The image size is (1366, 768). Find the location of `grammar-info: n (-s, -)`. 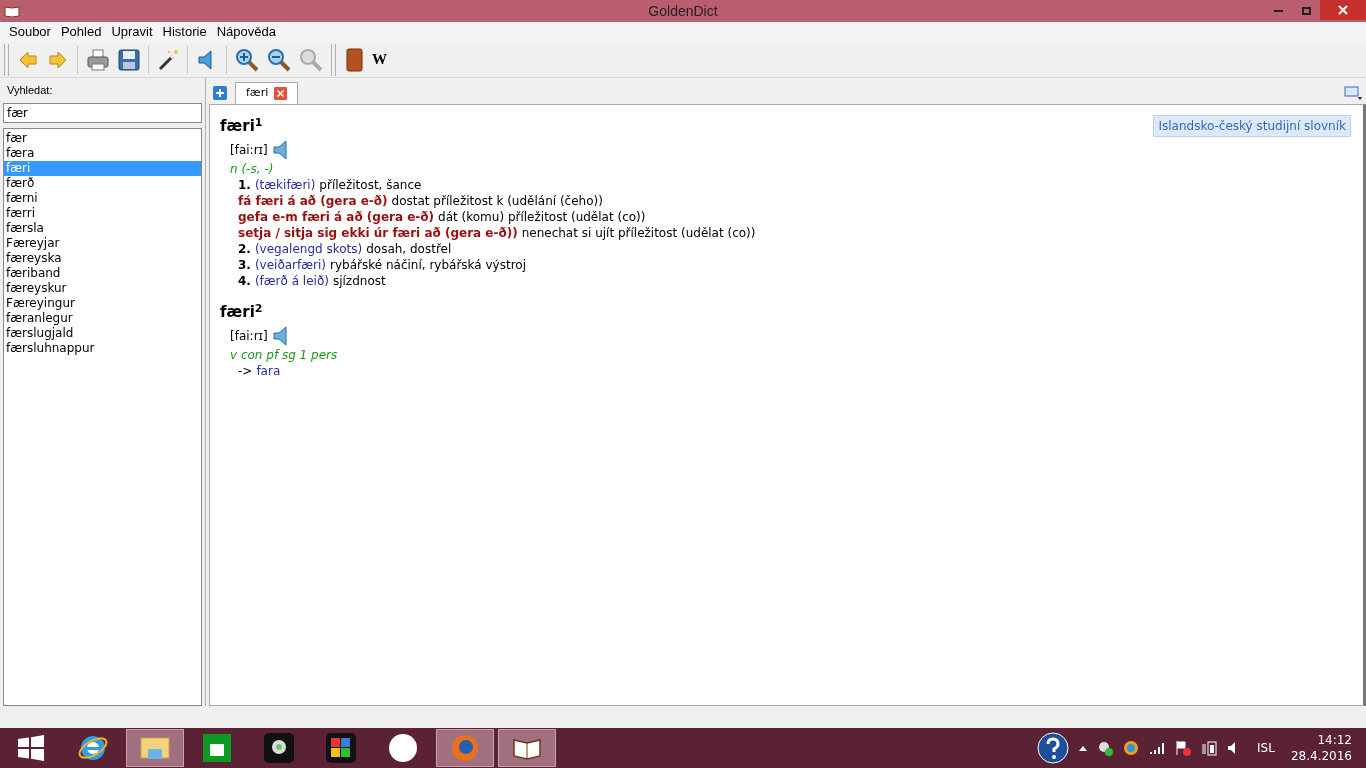

grammar-info: n (-s, -) is located at coordinates (252, 169).